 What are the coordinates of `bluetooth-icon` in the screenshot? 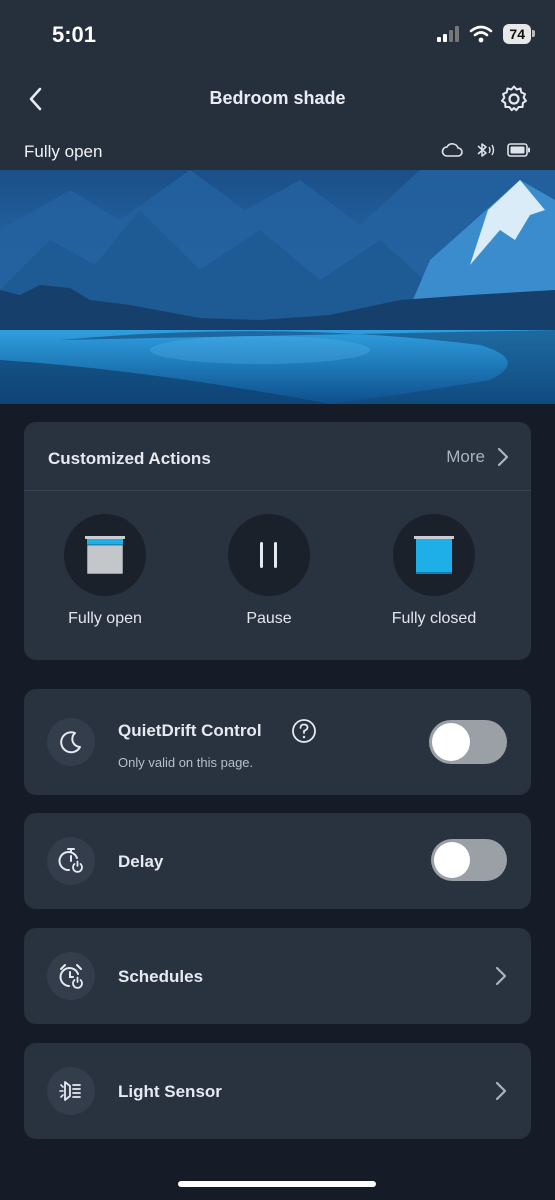 It's located at (486, 150).